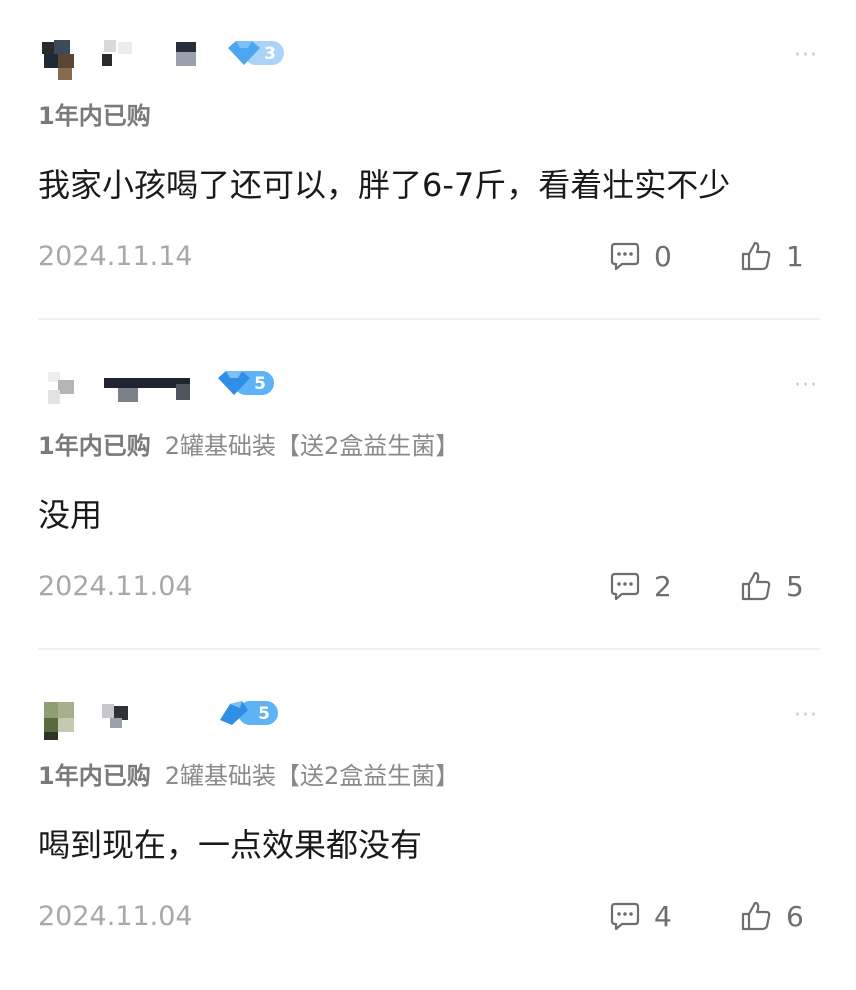 The height and width of the screenshot is (990, 856). I want to click on svg-text: 3, so click(270, 54).